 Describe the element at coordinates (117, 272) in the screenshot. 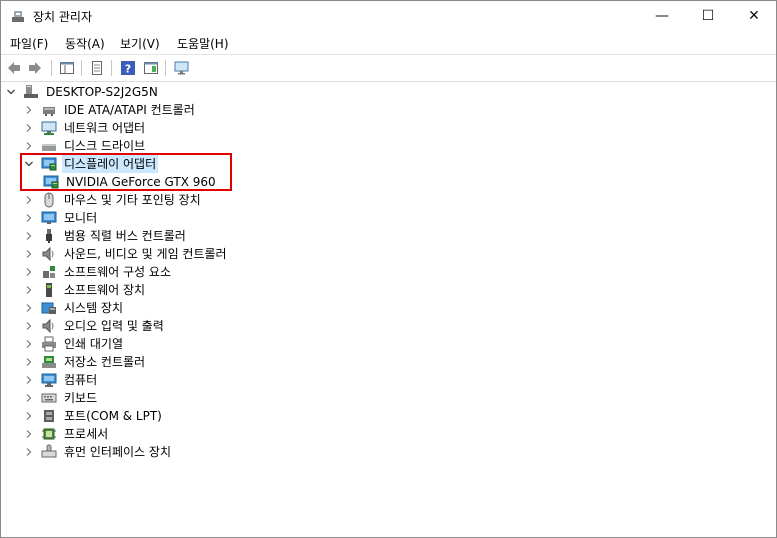

I see `tree-item-label: 소프트웨어 구성 요소` at that location.